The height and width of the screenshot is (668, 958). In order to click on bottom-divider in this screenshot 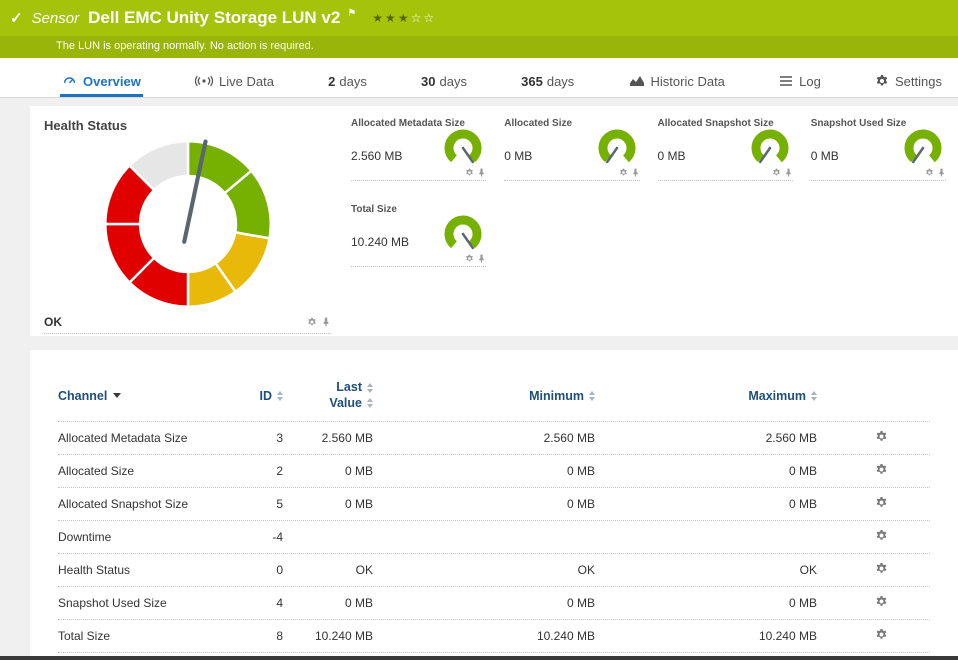, I will do `click(479, 658)`.